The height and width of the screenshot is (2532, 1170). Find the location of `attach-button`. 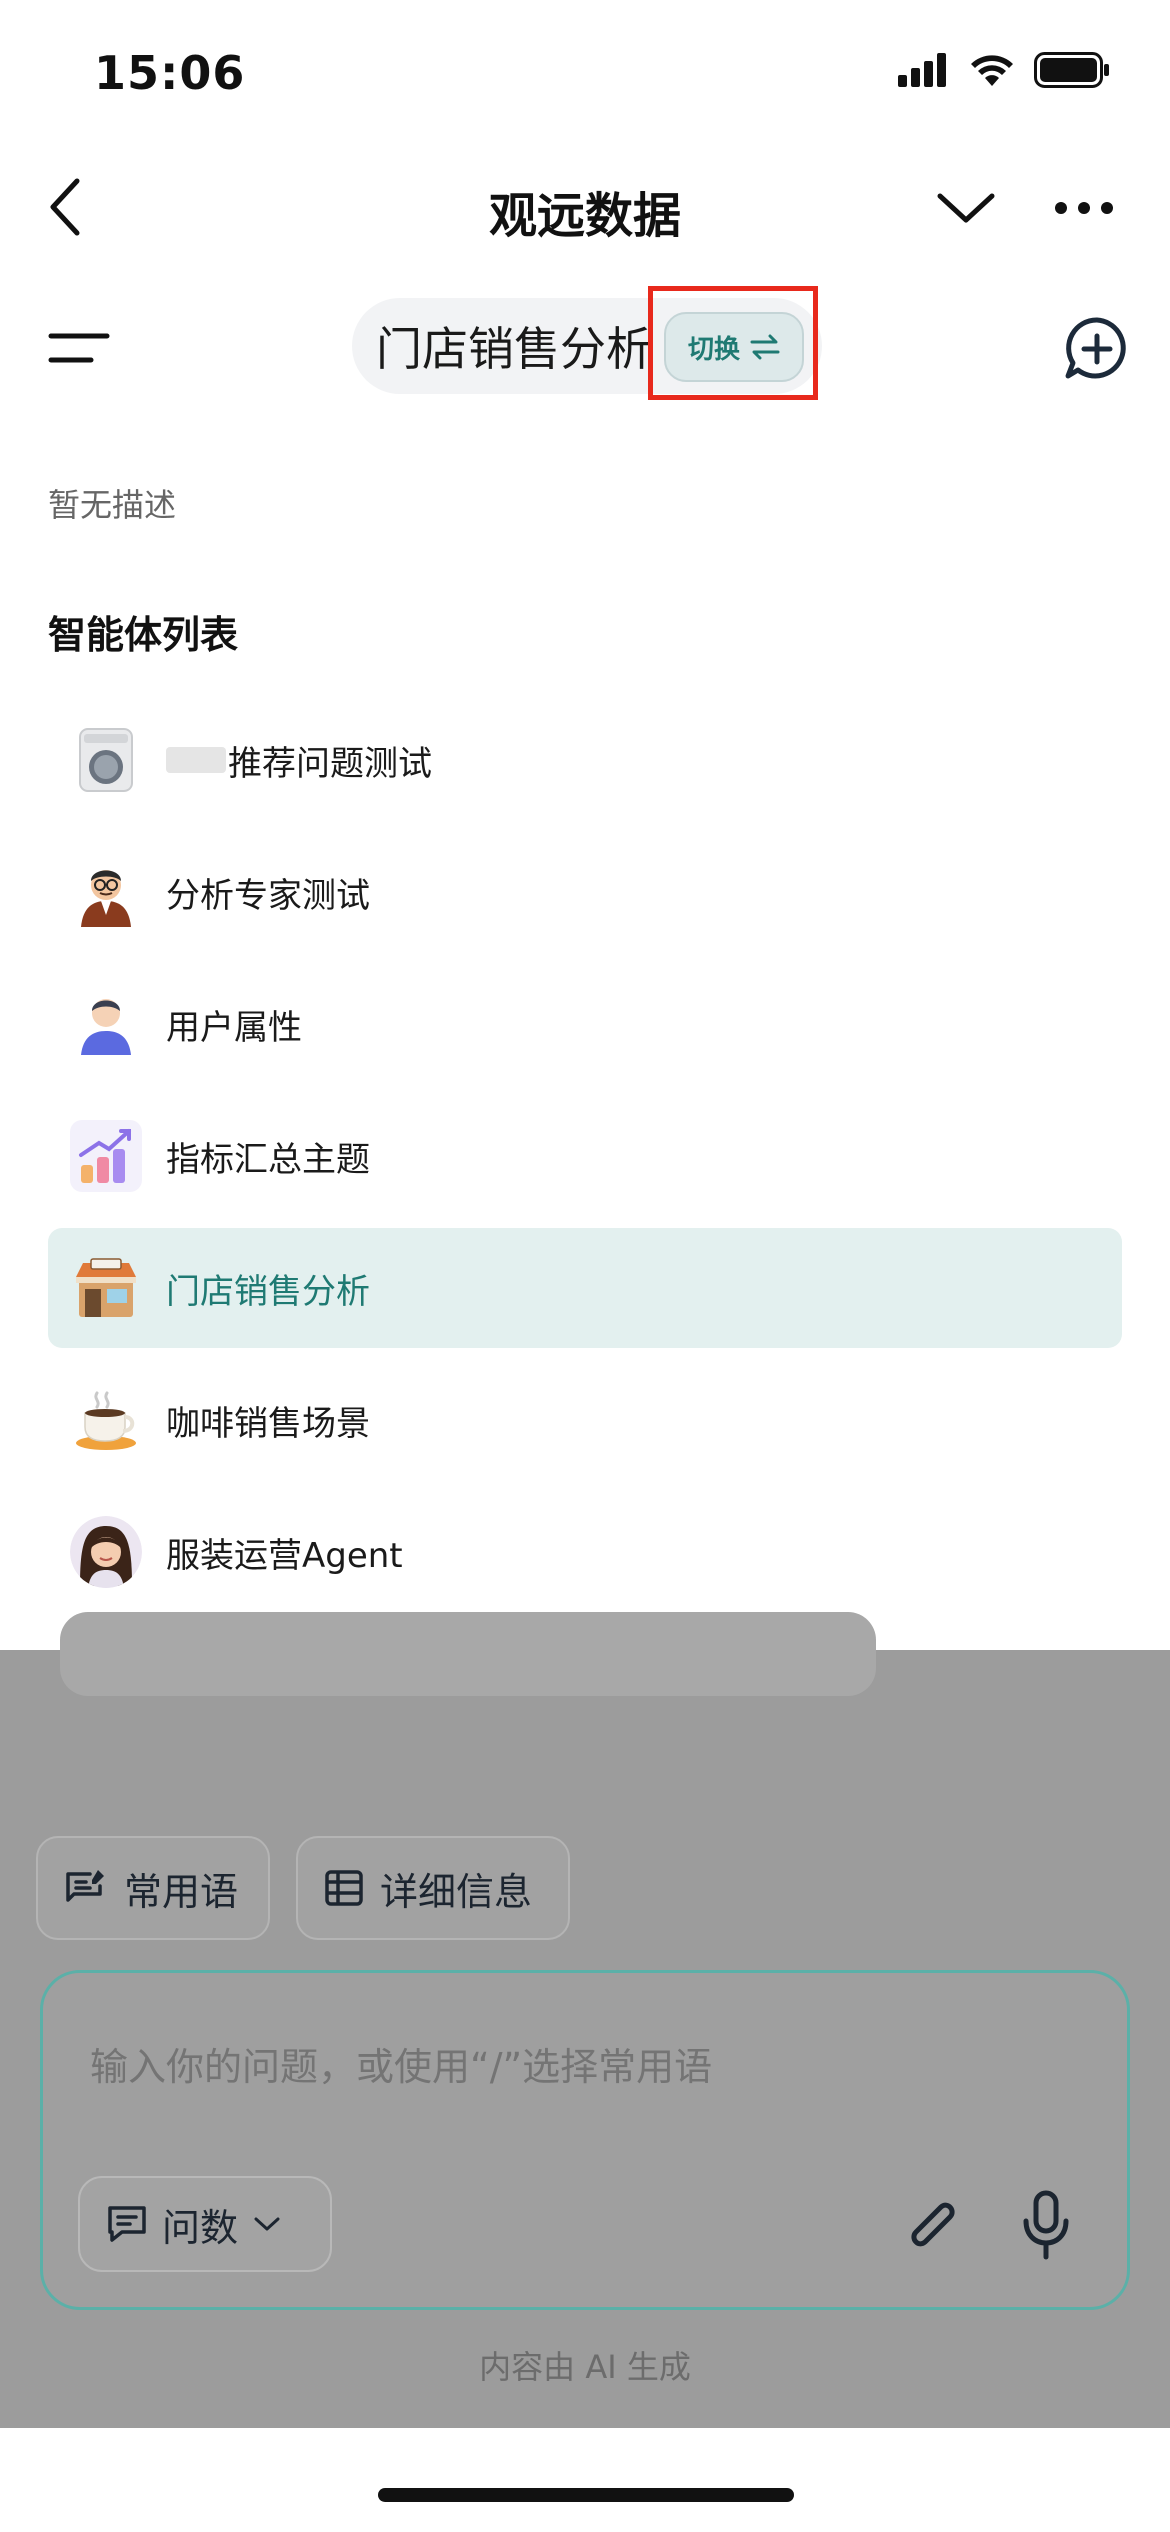

attach-button is located at coordinates (932, 2226).